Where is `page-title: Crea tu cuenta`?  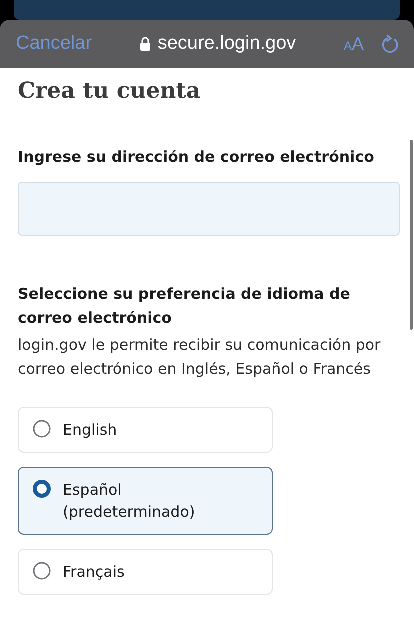
page-title: Crea tu cuenta is located at coordinates (110, 91).